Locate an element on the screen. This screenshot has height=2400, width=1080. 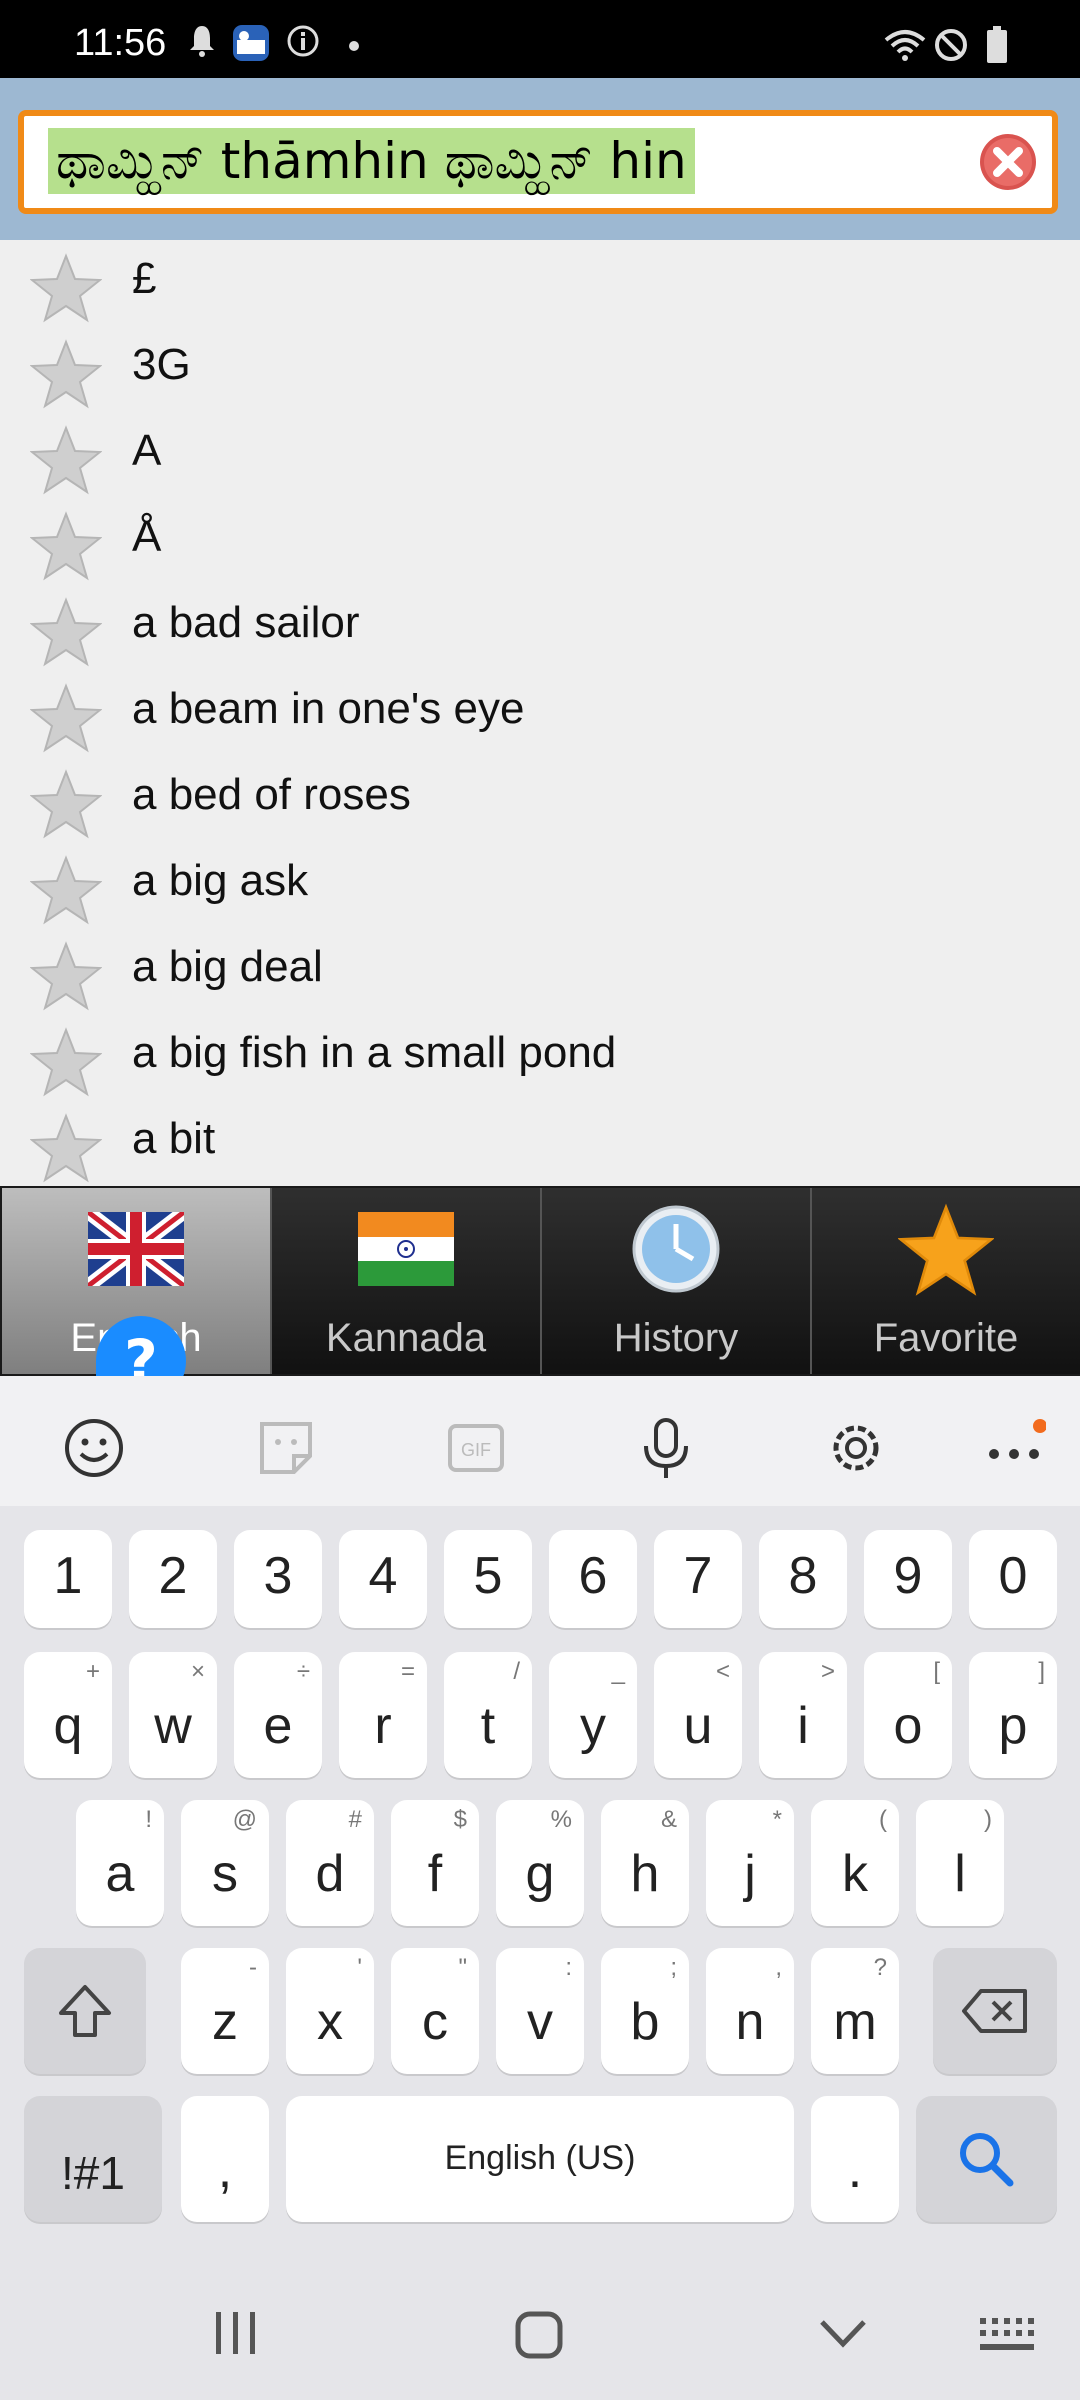
microphone-icon is located at coordinates (666, 1448).